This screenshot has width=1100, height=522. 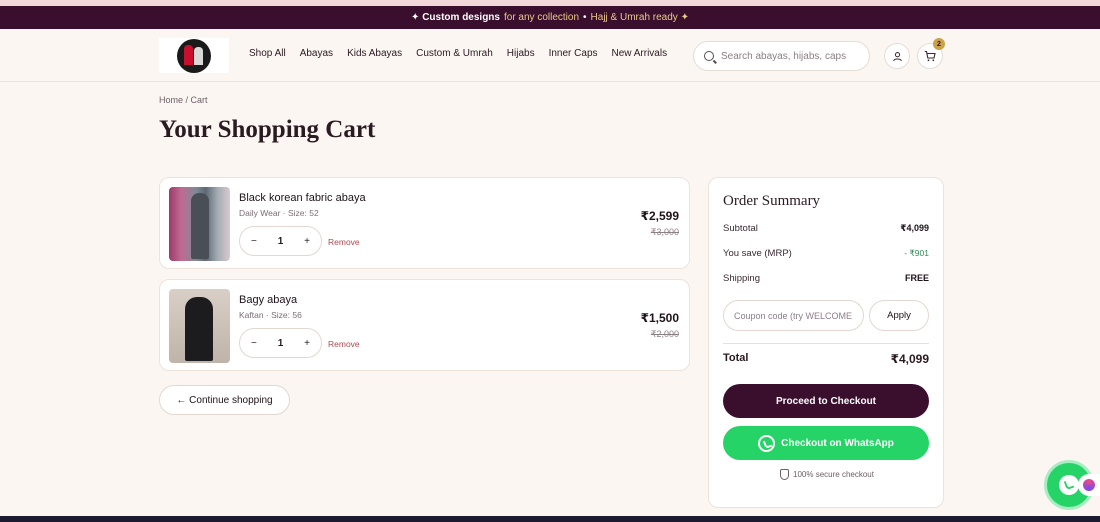 I want to click on whatsapp-checkout-button: Checkout on WhatsApp, so click(x=826, y=443).